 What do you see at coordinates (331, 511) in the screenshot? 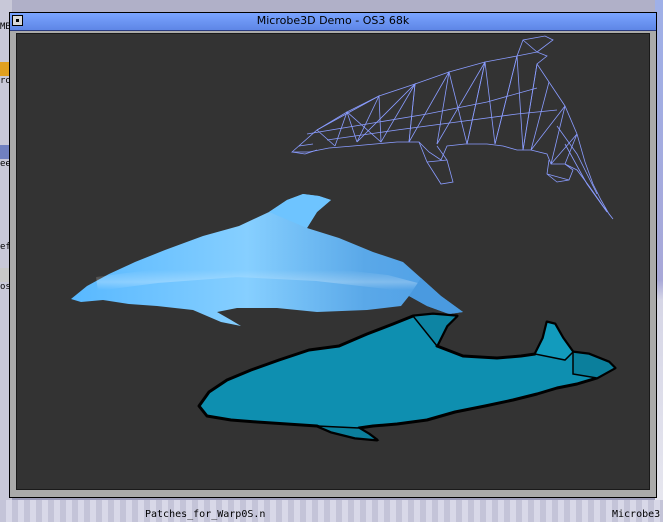
I see `desktop-bottom-strip: Patches_for_Warp0S.n Microbe3` at bounding box center [331, 511].